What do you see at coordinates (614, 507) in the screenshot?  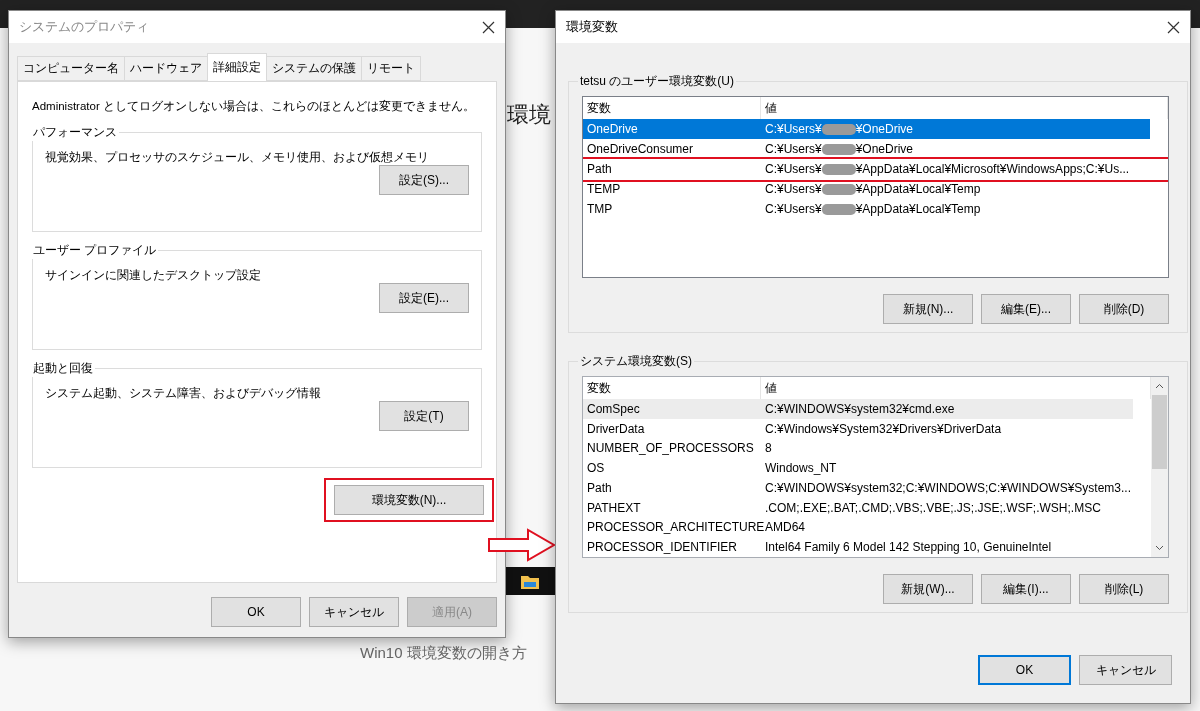 I see `variable-name: PATHEXT` at bounding box center [614, 507].